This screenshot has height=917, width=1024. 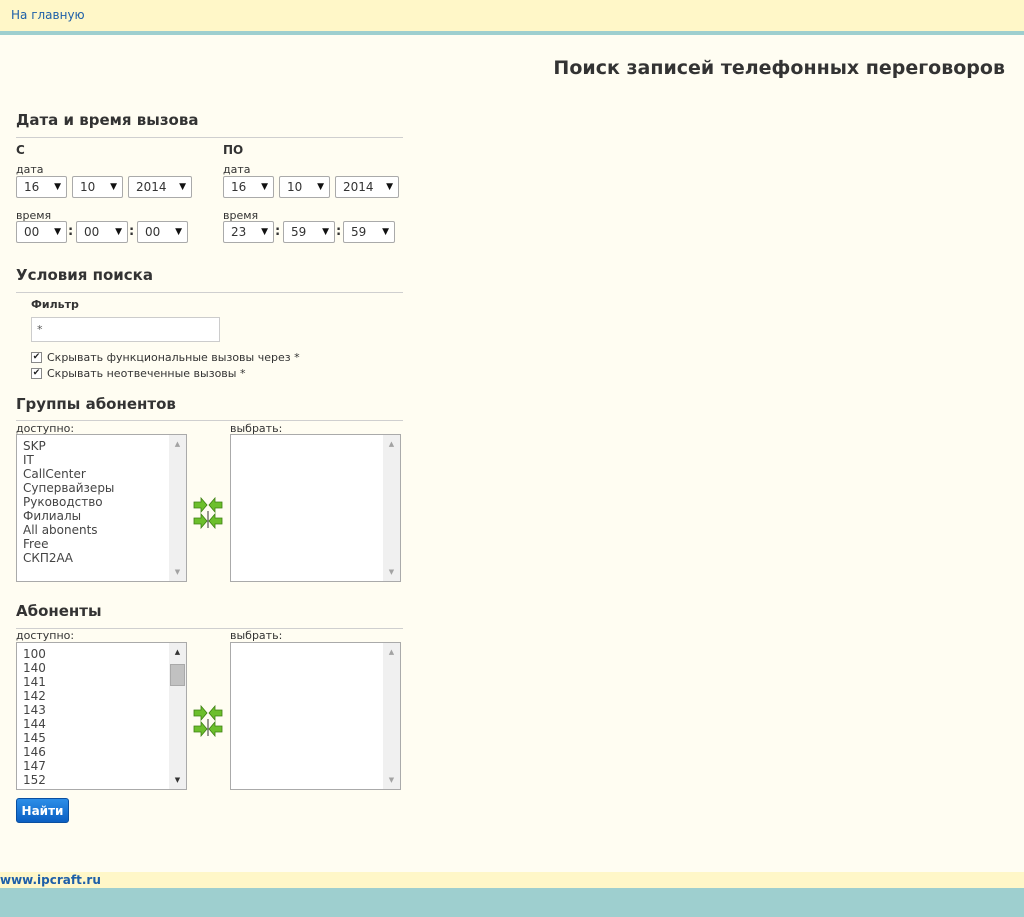 What do you see at coordinates (369, 232) in the screenshot?
I see `to-second-select: 59 ▼` at bounding box center [369, 232].